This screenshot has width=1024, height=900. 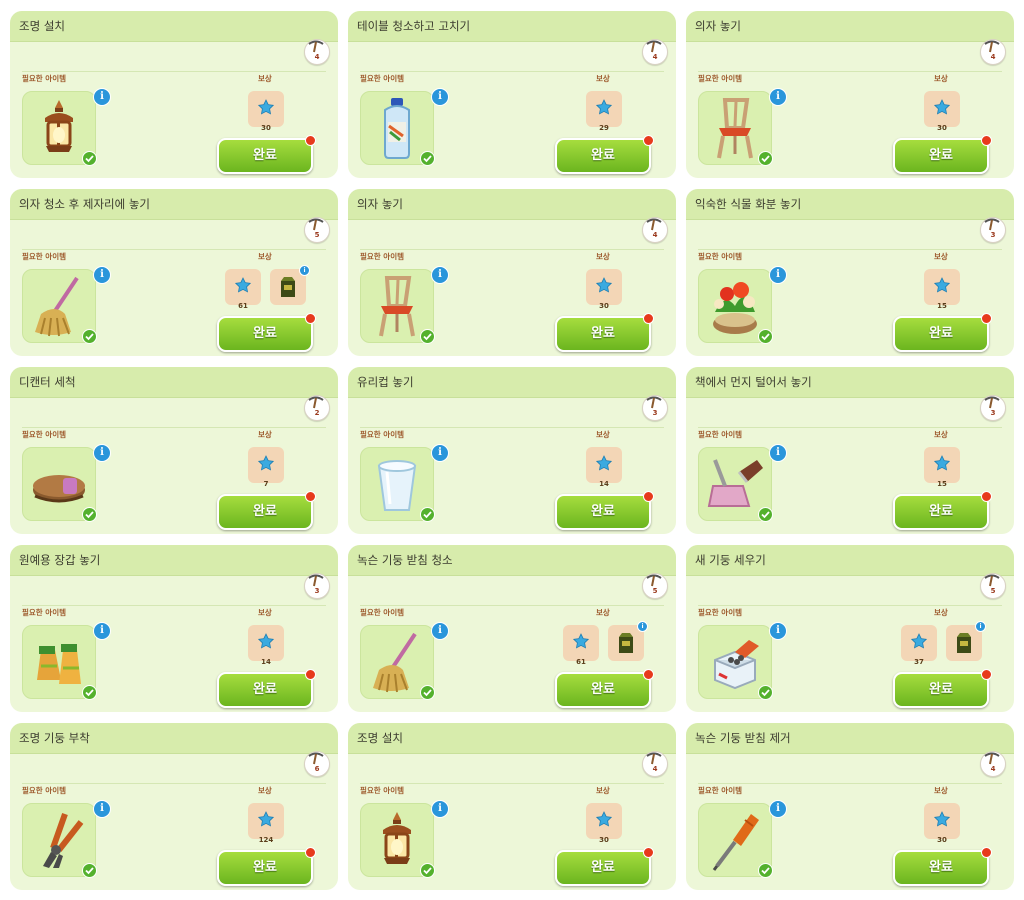 I want to click on task-card: 녹슨 기둥 받침 제거 4 필요한 아이템 보상 i 30 완료, so click(x=850, y=806).